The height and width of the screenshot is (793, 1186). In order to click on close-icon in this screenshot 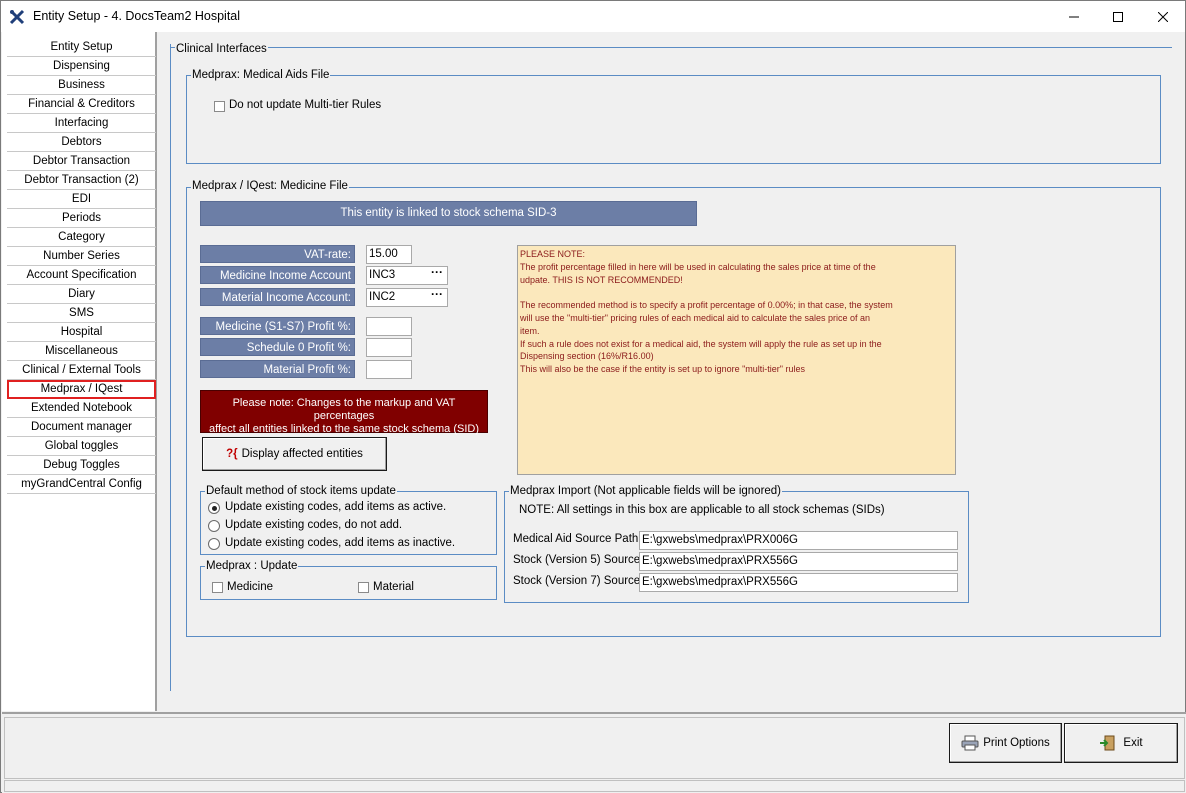, I will do `click(1163, 16)`.